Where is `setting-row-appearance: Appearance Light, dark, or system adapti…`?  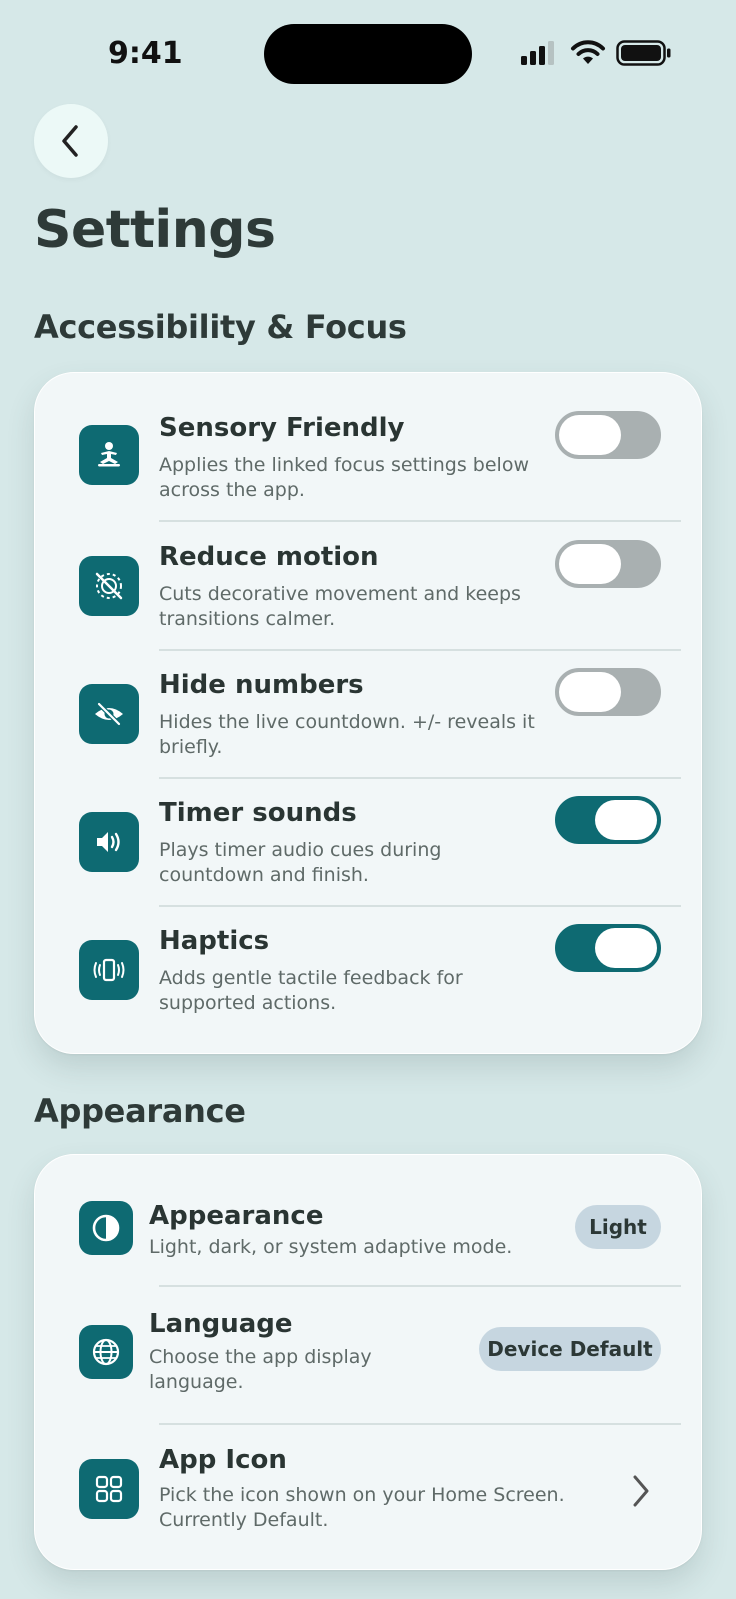
setting-row-appearance: Appearance Light, dark, or system adapti… is located at coordinates (369, 1220).